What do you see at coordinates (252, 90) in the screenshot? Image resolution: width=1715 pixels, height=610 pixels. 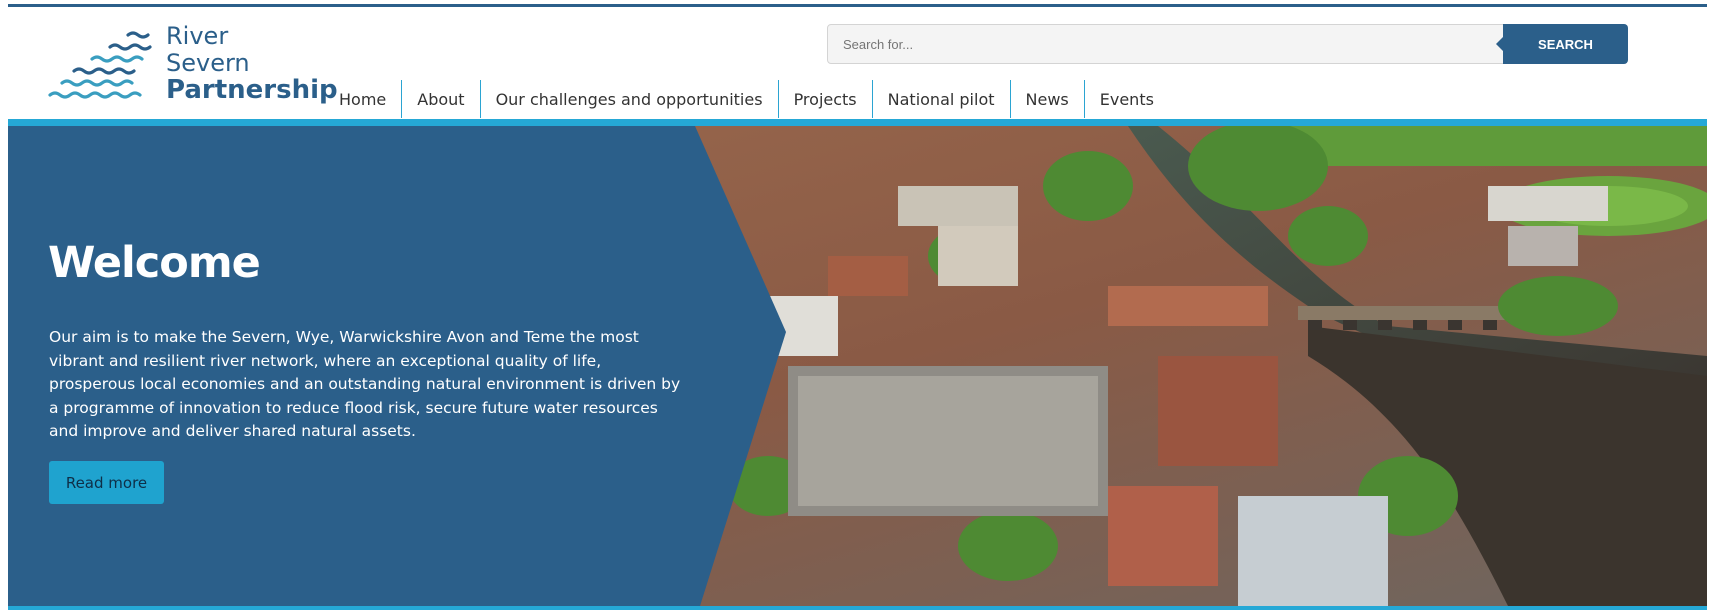 I see `logo-line-partnership: Partnership` at bounding box center [252, 90].